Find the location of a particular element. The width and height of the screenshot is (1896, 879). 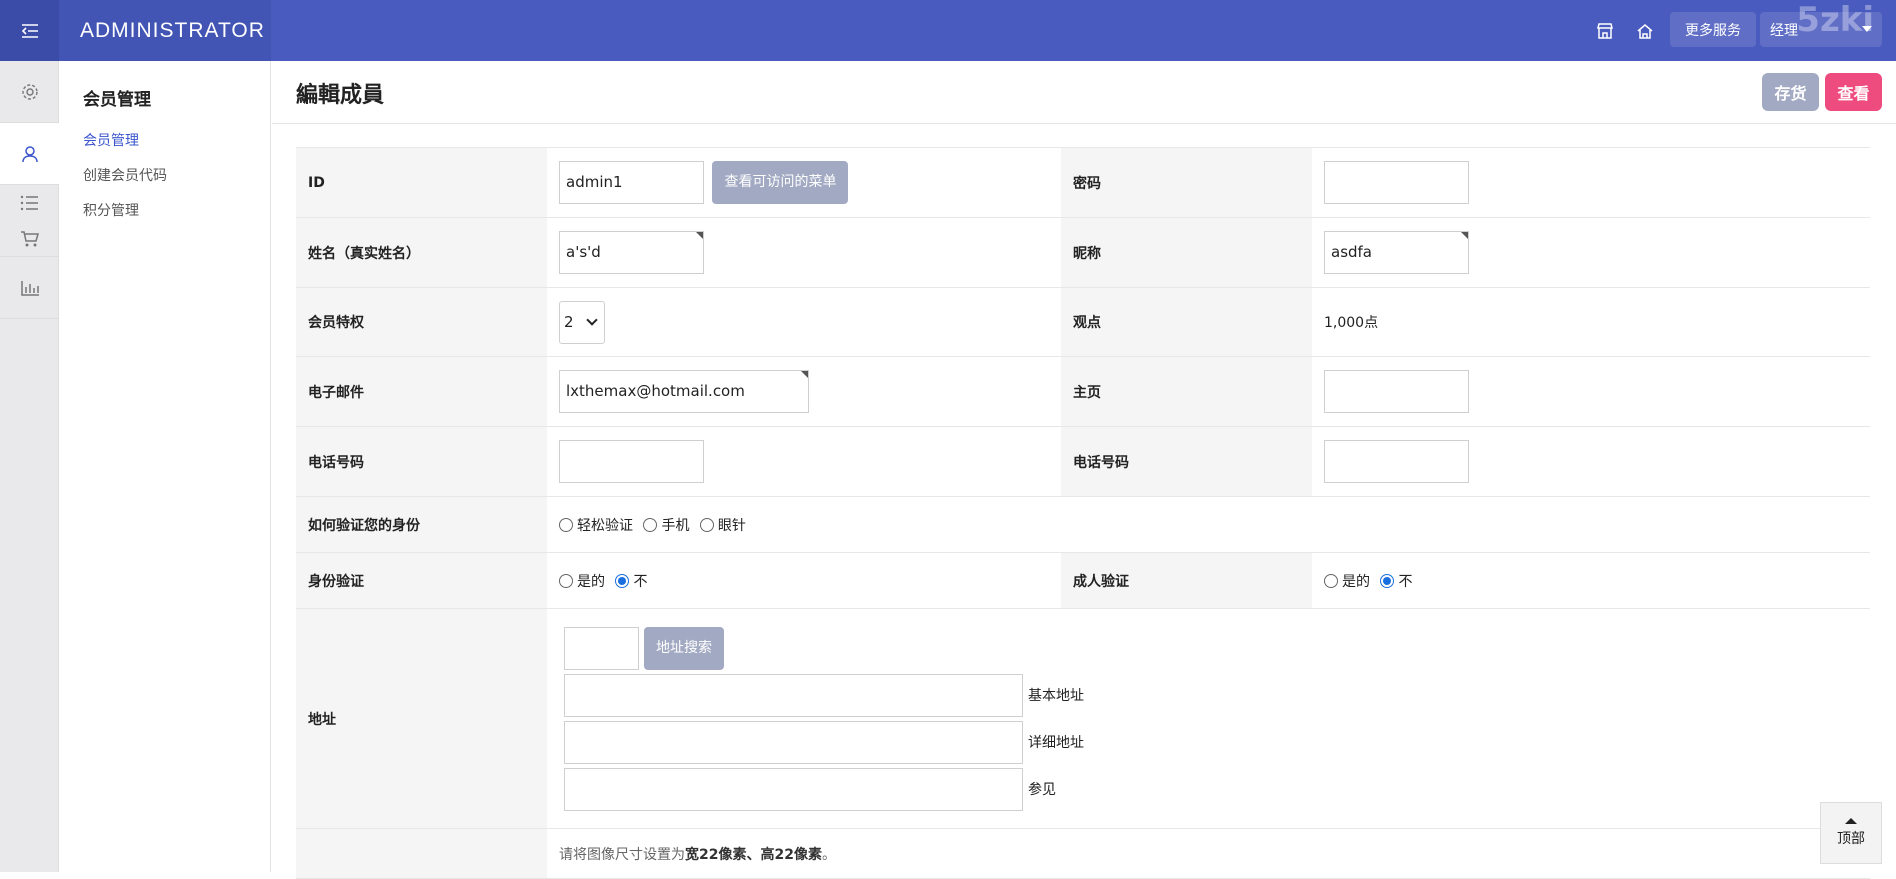

rail-cart is located at coordinates (29, 239).